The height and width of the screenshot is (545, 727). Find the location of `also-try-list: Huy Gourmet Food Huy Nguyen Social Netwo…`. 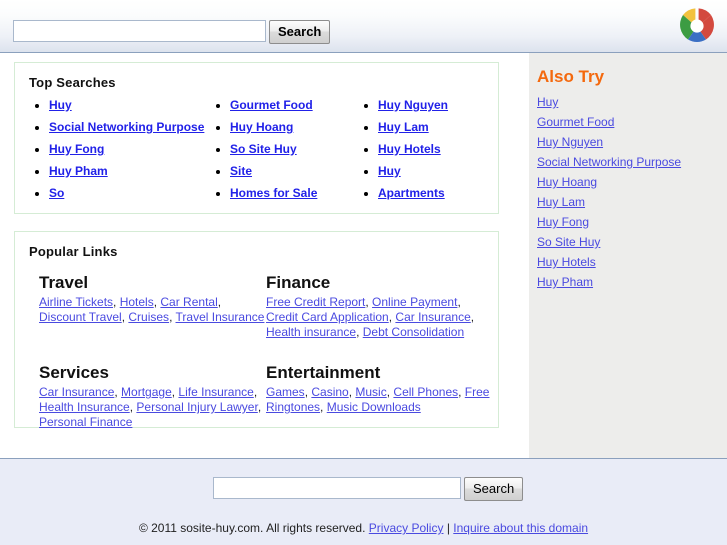

also-try-list: Huy Gourmet Food Huy Nguyen Social Netwo… is located at coordinates (628, 194).